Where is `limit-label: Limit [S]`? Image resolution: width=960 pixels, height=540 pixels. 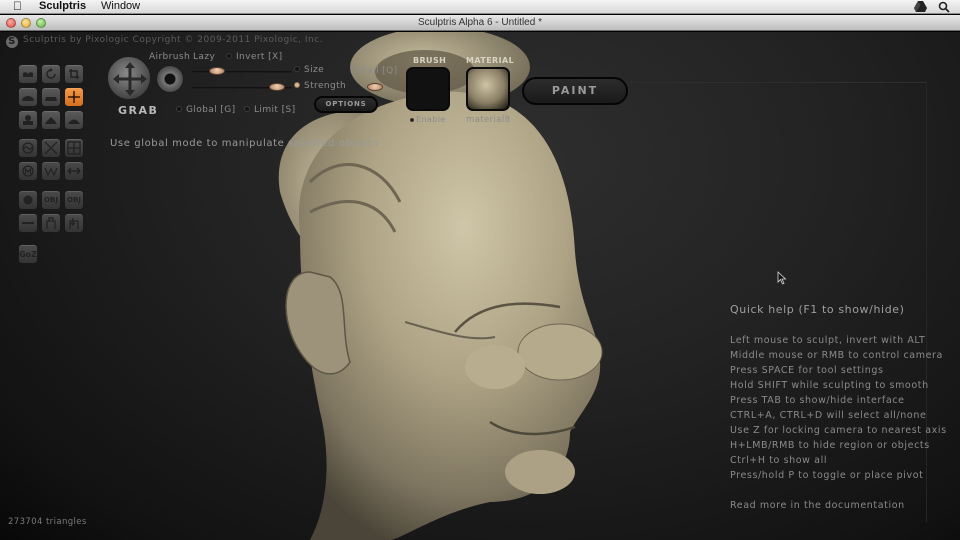
limit-label: Limit [S] is located at coordinates (275, 110).